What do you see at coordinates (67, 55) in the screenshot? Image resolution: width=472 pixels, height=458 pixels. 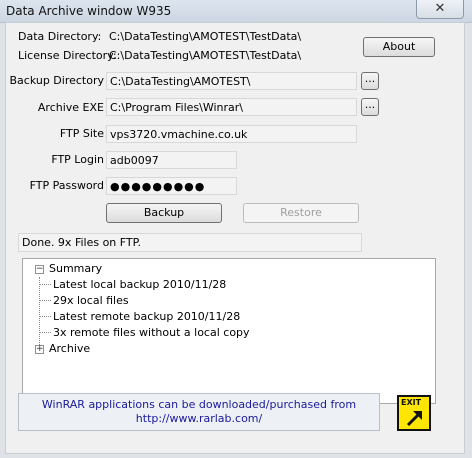 I see `license-directory-label: License Directory:` at bounding box center [67, 55].